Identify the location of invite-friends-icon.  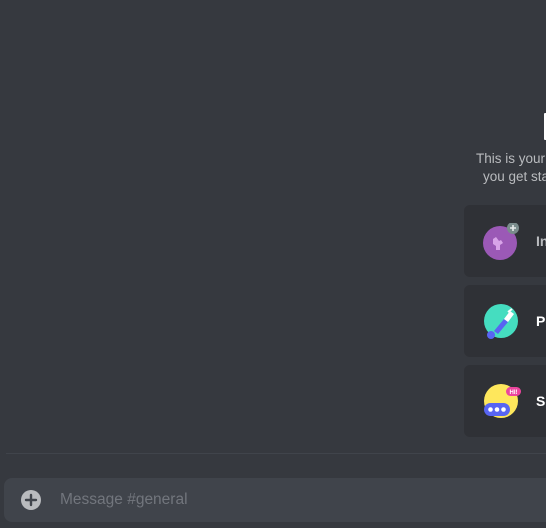
(500, 241).